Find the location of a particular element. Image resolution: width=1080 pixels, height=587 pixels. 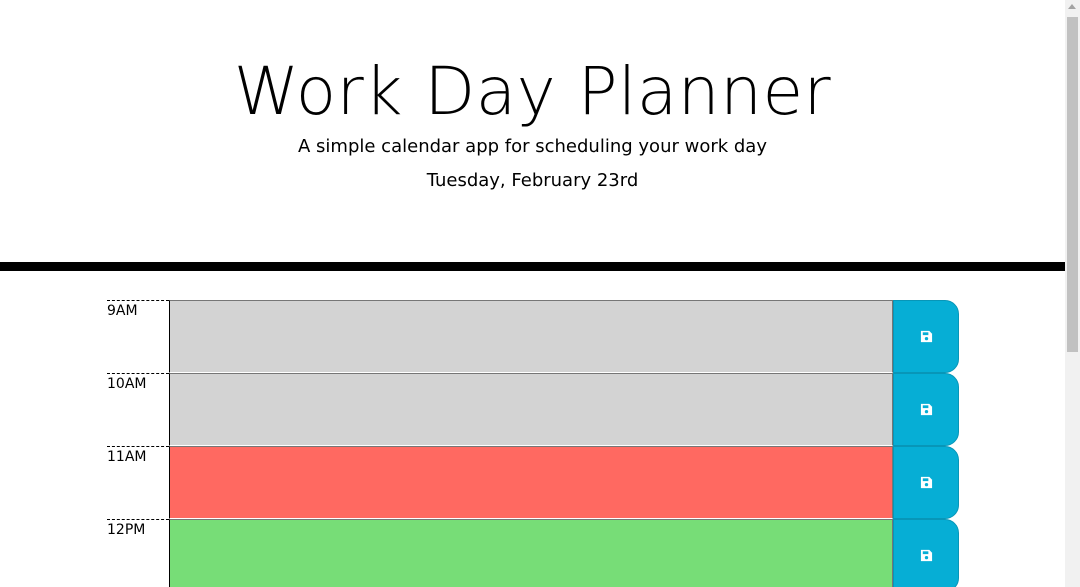

time-block-11am: 11AM is located at coordinates (533, 482).